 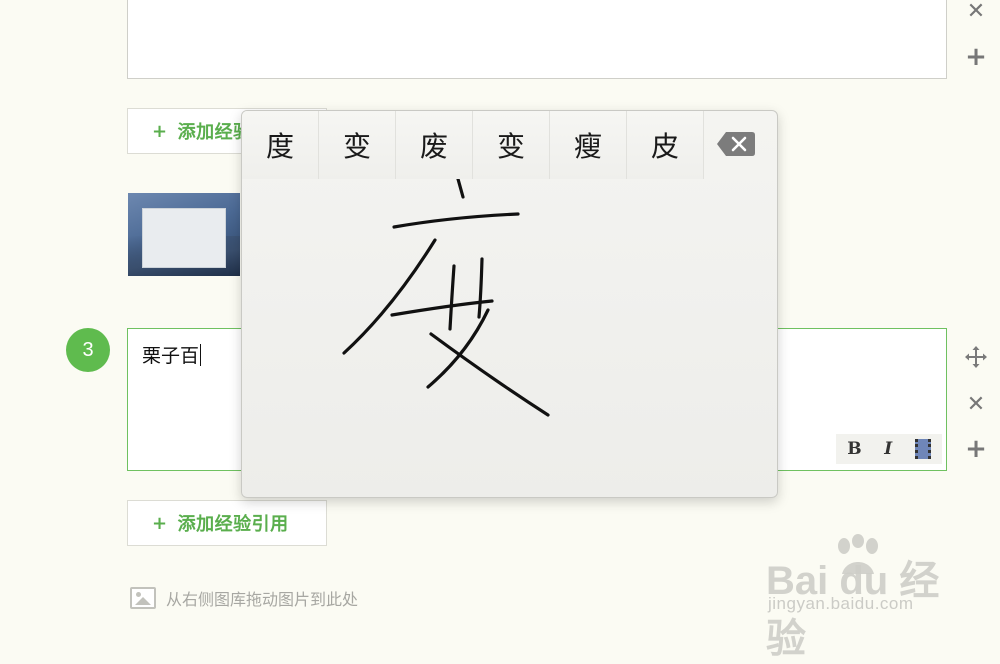 I want to click on step-image-thumbnail, so click(x=184, y=234).